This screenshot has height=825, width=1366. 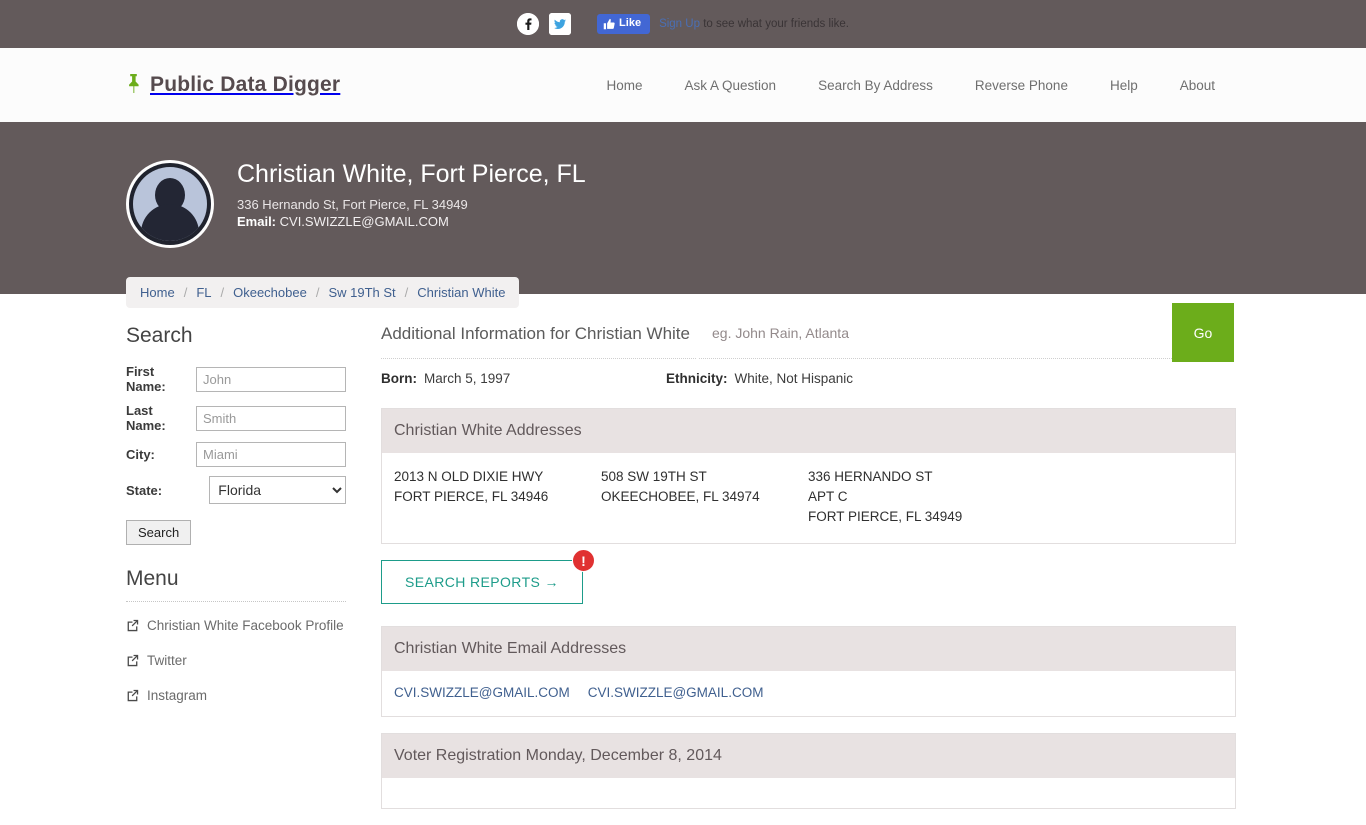 I want to click on user-avatar-icon, so click(x=170, y=204).